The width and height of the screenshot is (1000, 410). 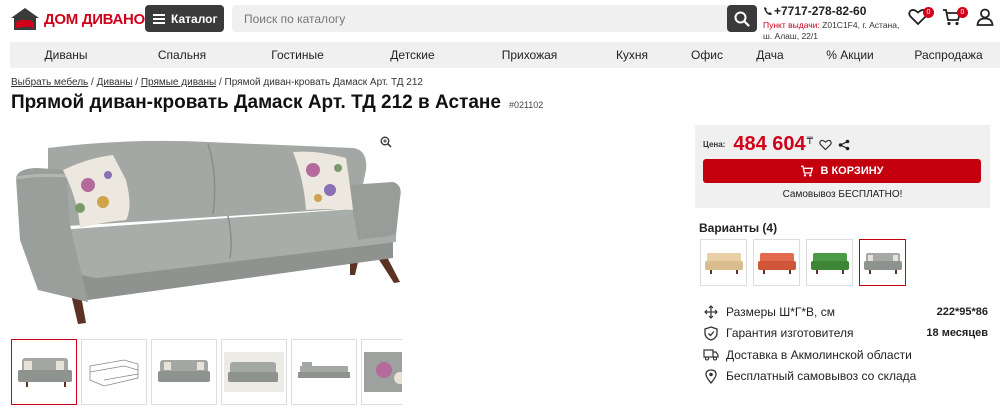 What do you see at coordinates (821, 376) in the screenshot?
I see `spec-label: Бесплатный самовывоз со склада` at bounding box center [821, 376].